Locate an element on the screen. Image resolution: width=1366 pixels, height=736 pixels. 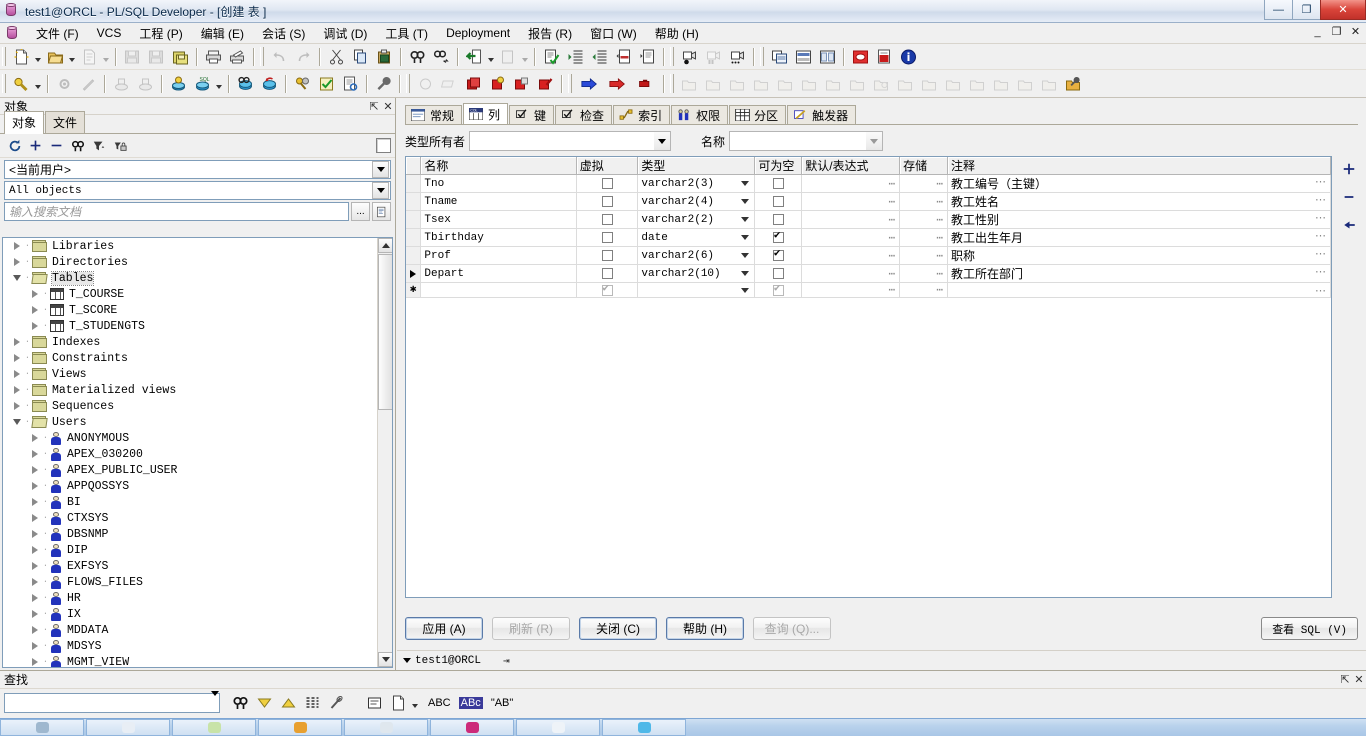
tree-item-dbsnmp: · DBSNMP is located at coordinates (190, 534).